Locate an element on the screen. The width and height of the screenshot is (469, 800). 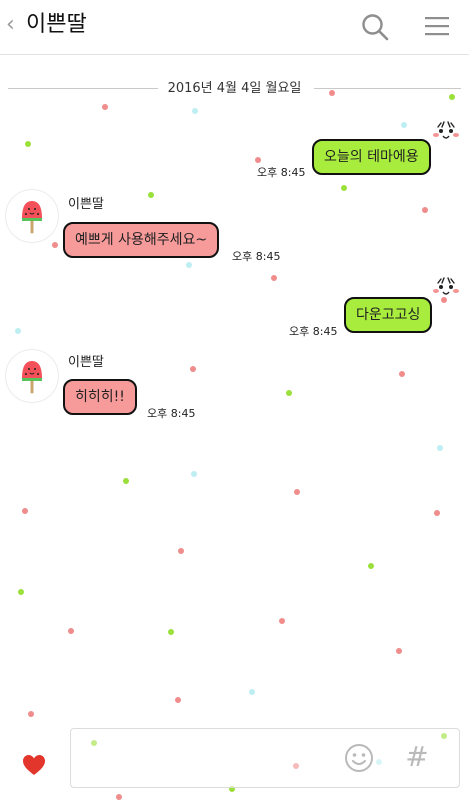
message-text: 다운고고싱 is located at coordinates (388, 315).